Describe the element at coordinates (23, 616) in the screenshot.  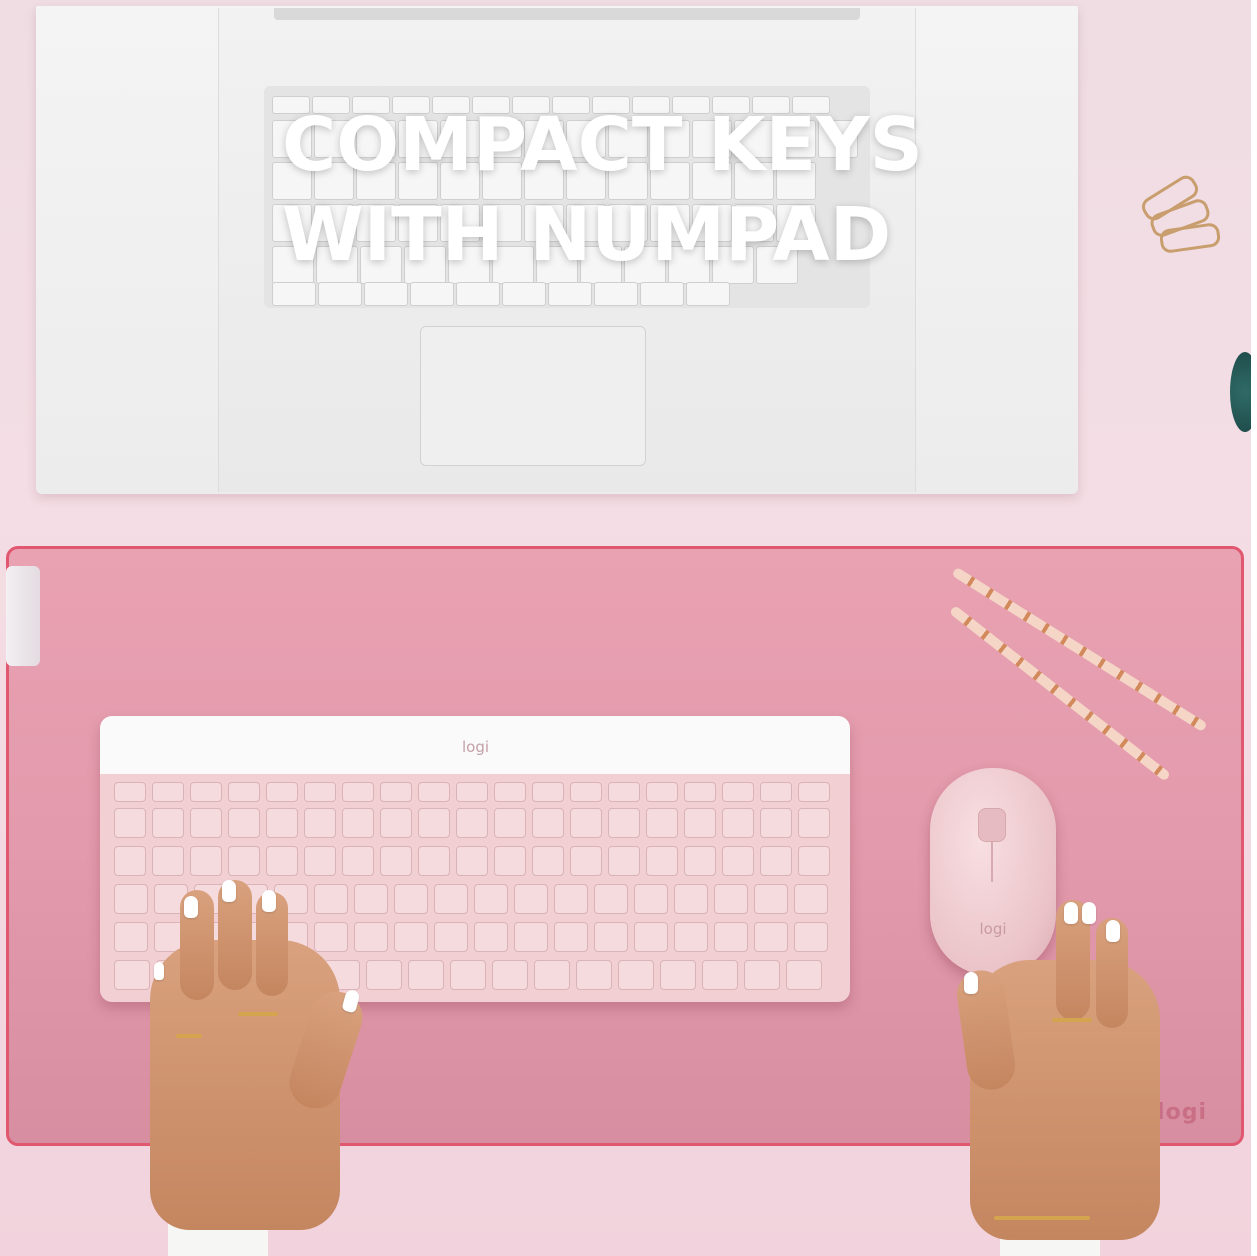
I see `glass` at that location.